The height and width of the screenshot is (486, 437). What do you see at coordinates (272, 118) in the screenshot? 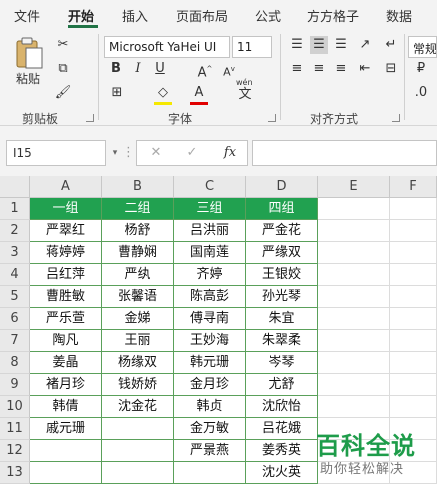
I see `font-launcher-icon` at bounding box center [272, 118].